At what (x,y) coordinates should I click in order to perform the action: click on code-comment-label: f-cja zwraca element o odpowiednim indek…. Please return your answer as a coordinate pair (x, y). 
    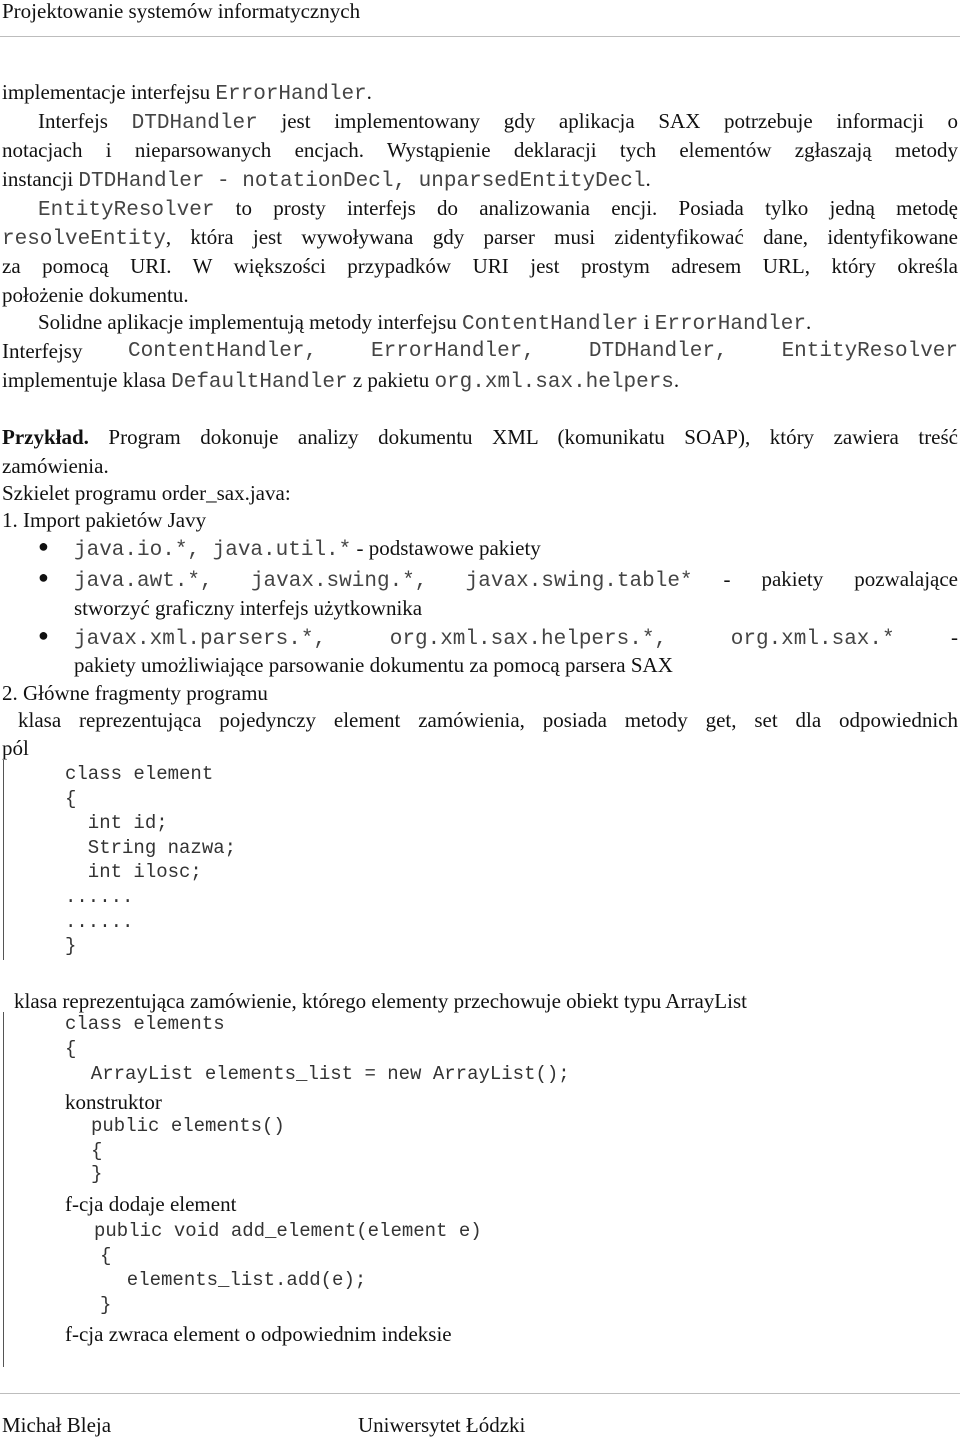
    Looking at the image, I should click on (258, 1334).